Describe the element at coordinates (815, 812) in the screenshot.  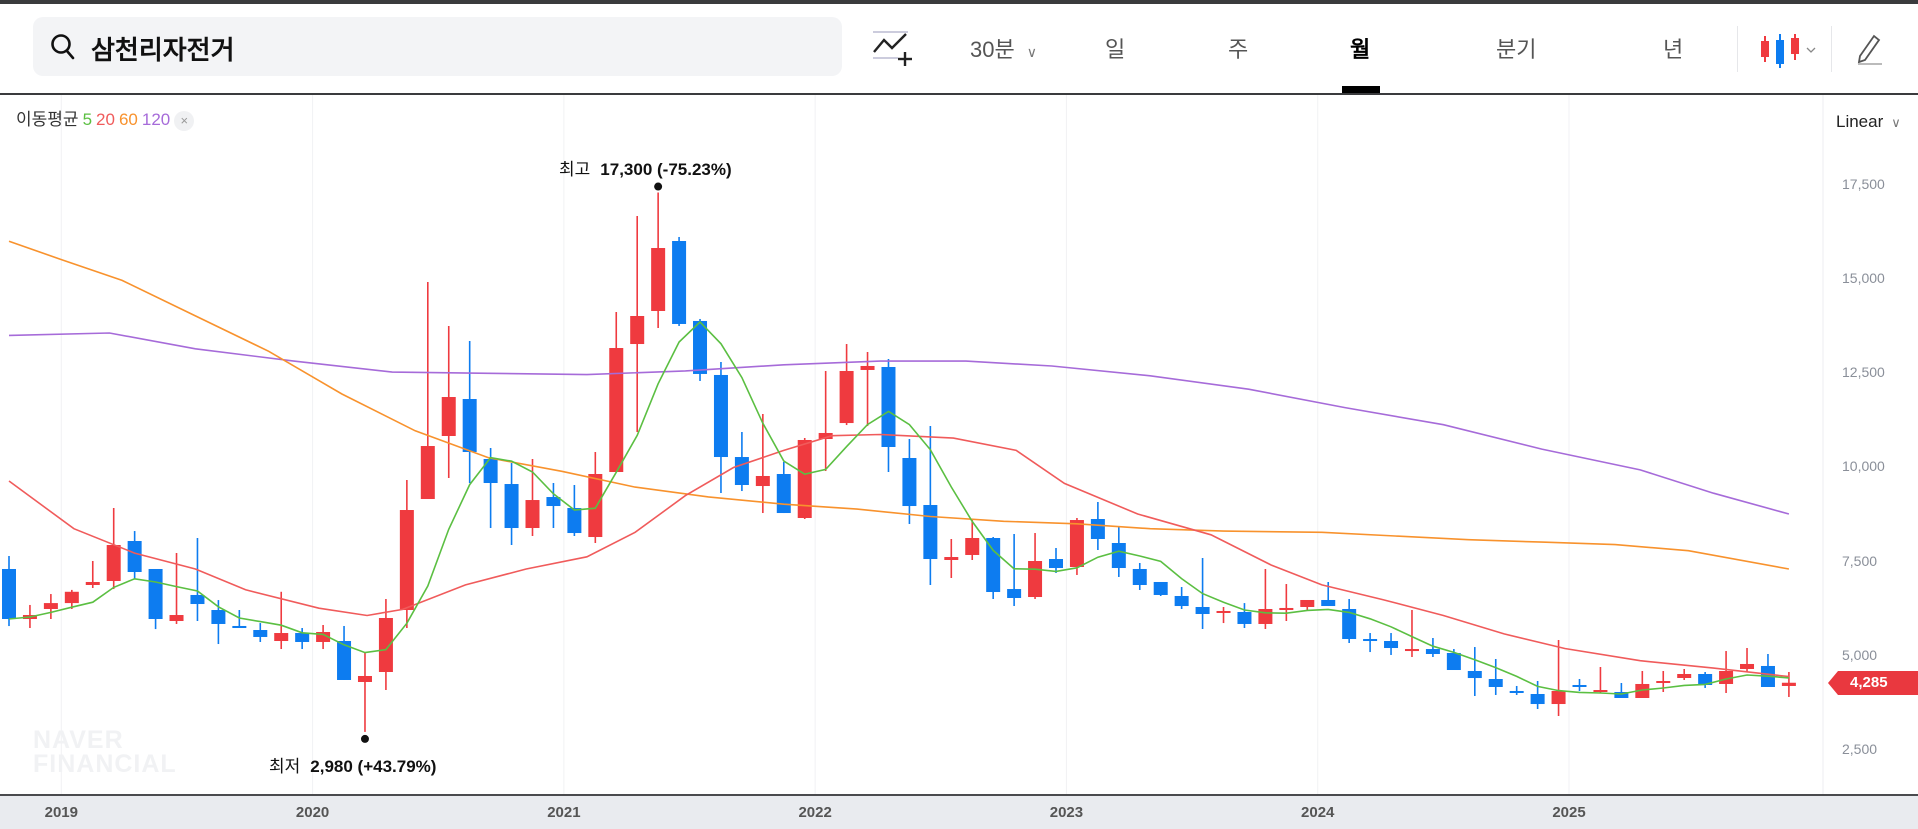
I see `x-axis-label: 2022` at that location.